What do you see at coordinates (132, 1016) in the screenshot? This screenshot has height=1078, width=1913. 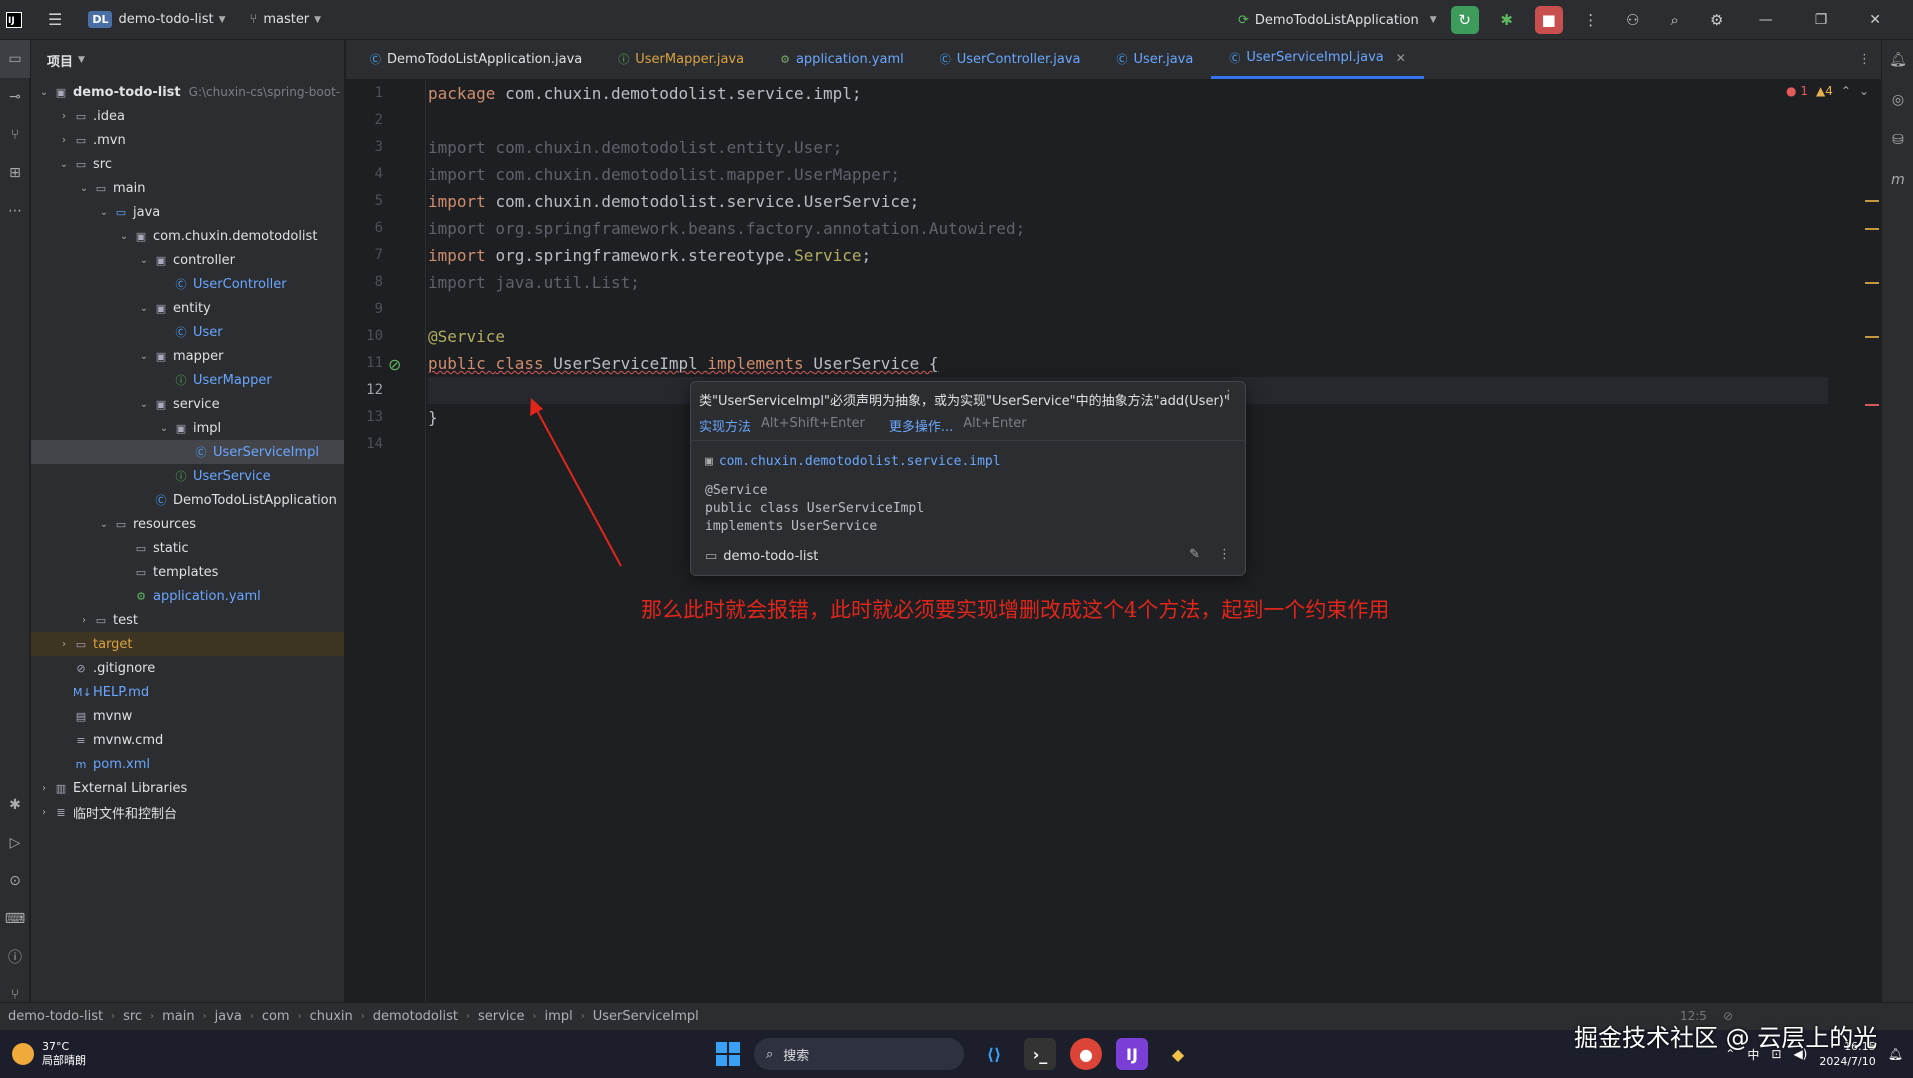 I see `breadcrumb-item: src` at bounding box center [132, 1016].